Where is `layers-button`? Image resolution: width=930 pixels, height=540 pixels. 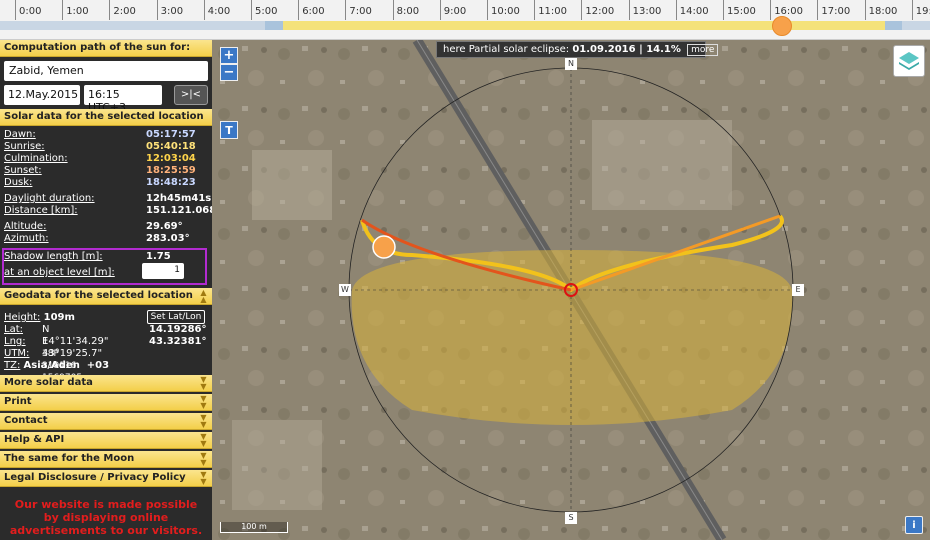
layers-button is located at coordinates (909, 61).